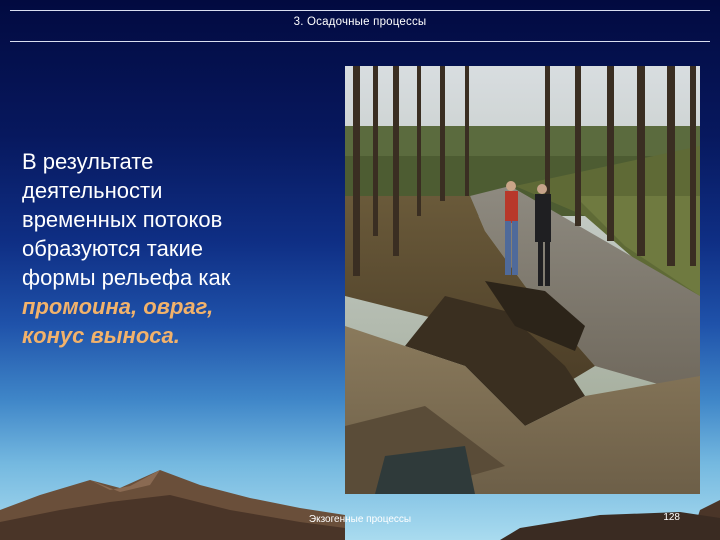 This screenshot has height=540, width=720. I want to click on body-line: формы рельефа как, so click(126, 277).